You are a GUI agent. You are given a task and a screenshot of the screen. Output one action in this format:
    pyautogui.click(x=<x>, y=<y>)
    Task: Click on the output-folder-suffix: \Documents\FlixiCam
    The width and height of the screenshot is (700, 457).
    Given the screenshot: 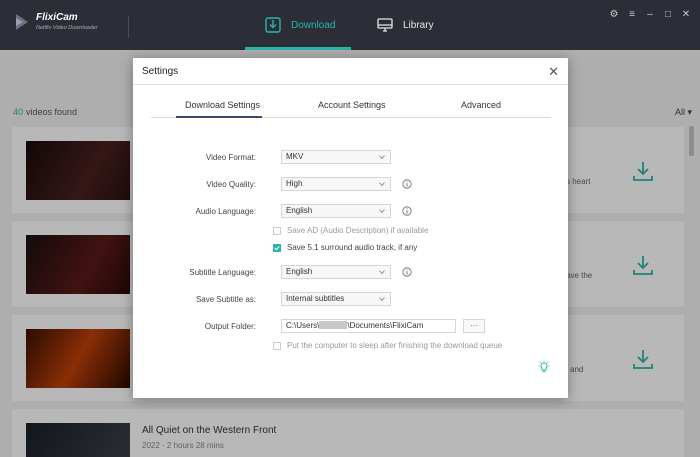 What is the action you would take?
    pyautogui.click(x=385, y=325)
    